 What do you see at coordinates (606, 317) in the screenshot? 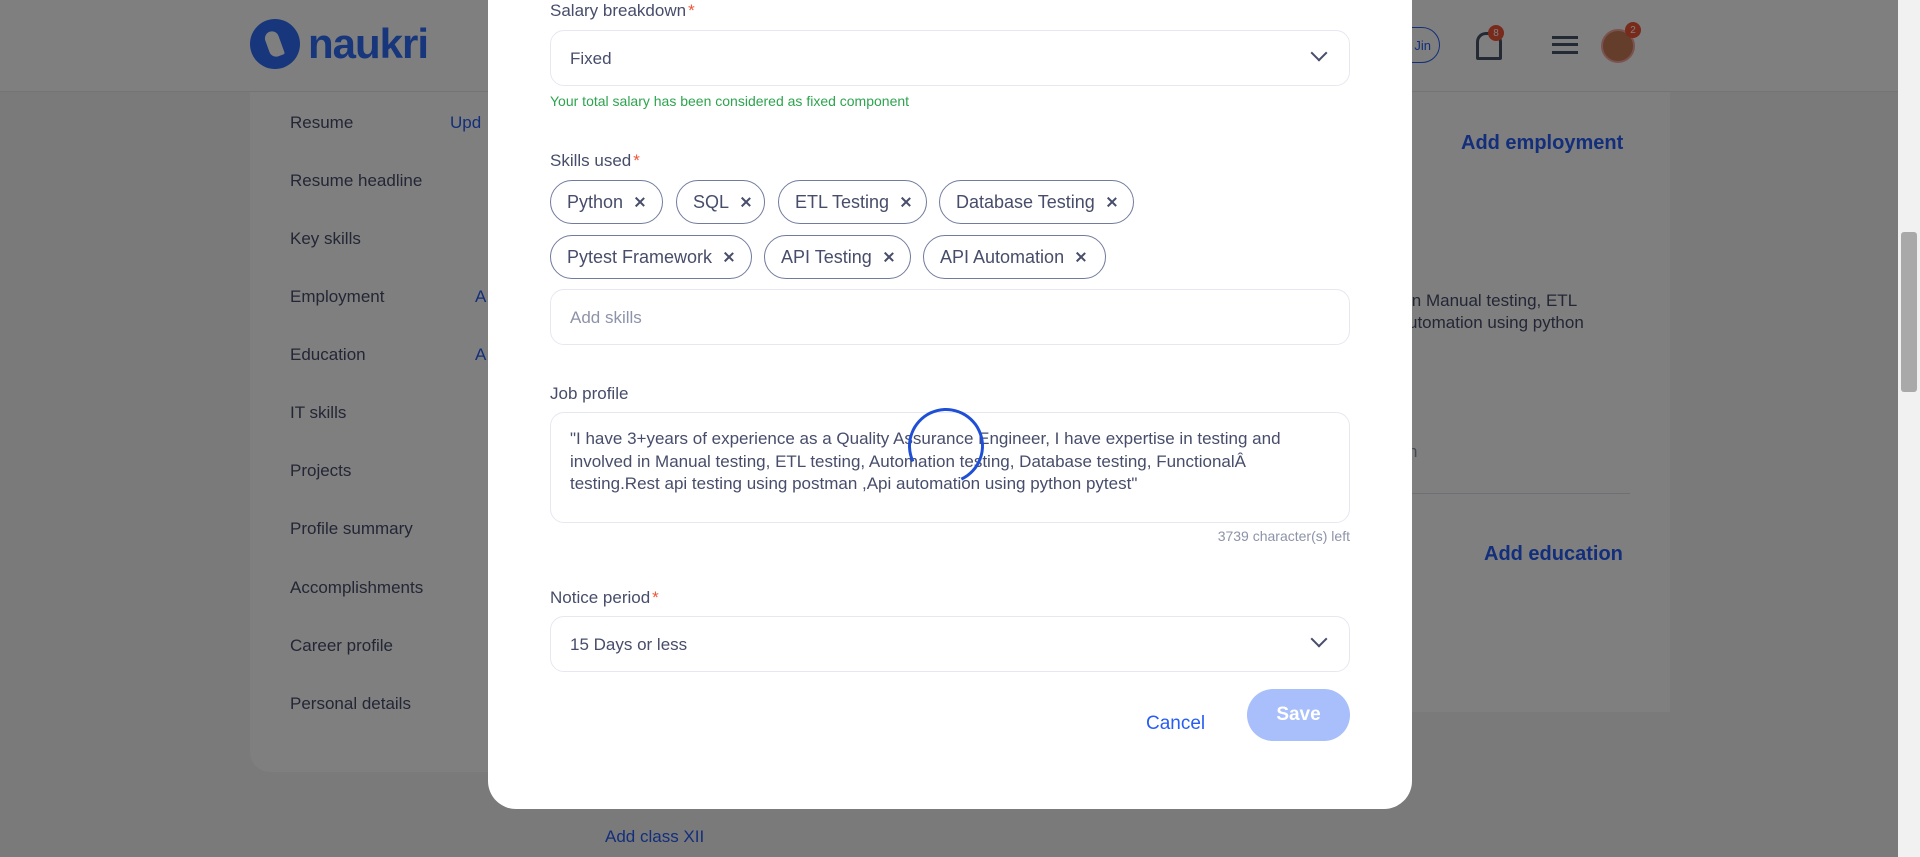
I see `add-skills-placeholder: Add skills` at bounding box center [606, 317].